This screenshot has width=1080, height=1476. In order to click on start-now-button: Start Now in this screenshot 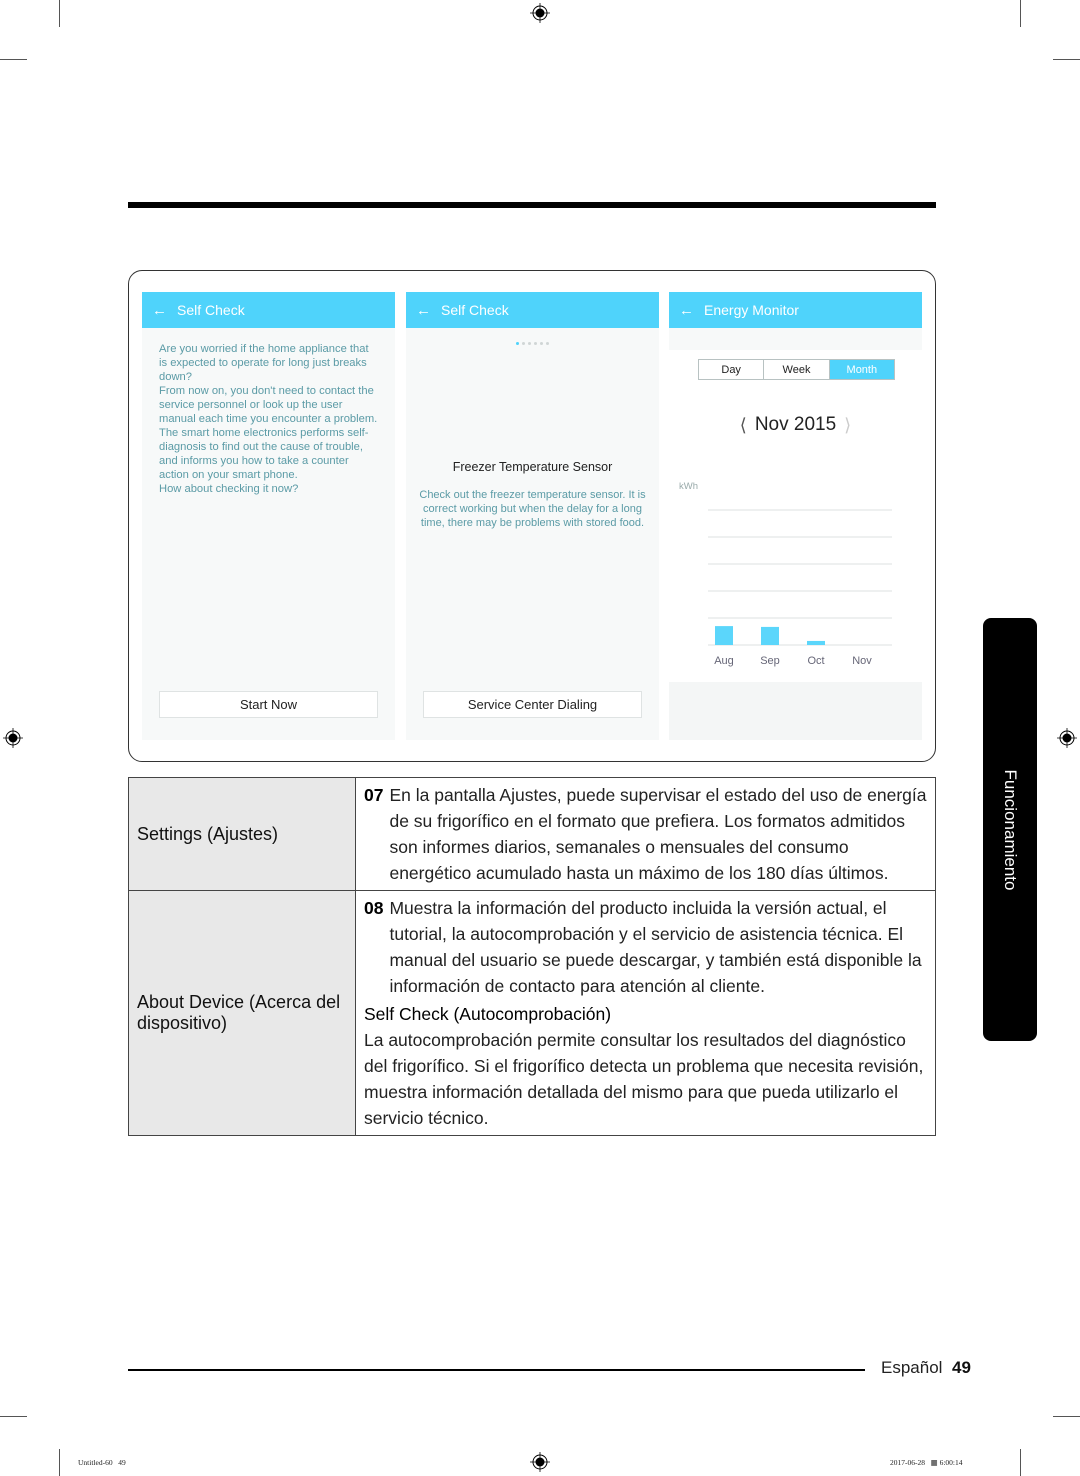, I will do `click(268, 704)`.